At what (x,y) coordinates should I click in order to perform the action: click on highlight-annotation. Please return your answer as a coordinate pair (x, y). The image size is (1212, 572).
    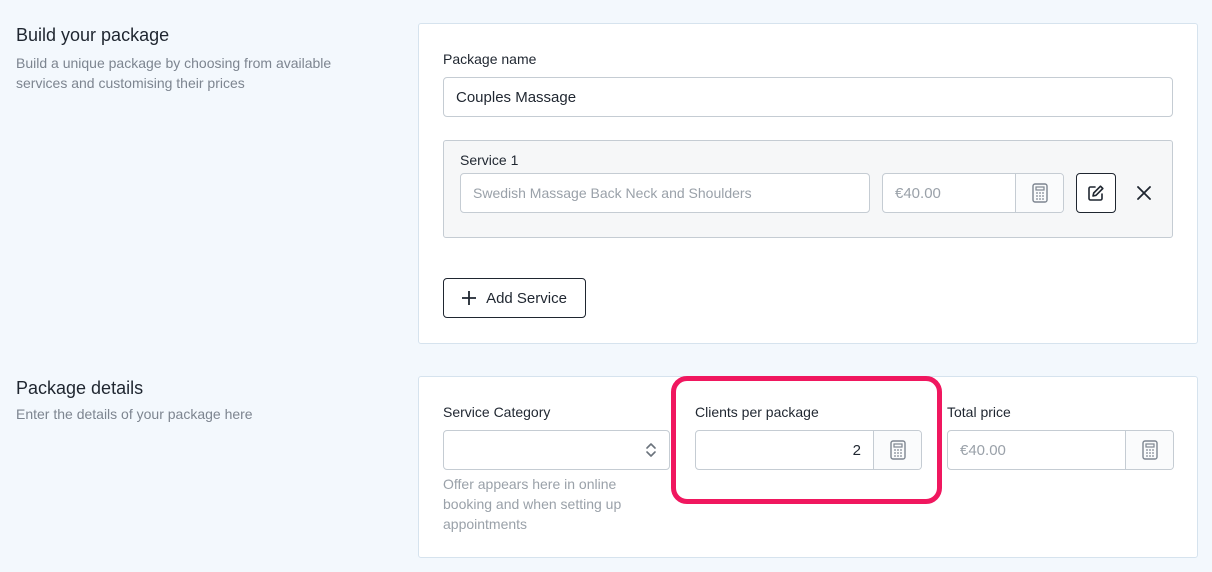
    Looking at the image, I should click on (806, 440).